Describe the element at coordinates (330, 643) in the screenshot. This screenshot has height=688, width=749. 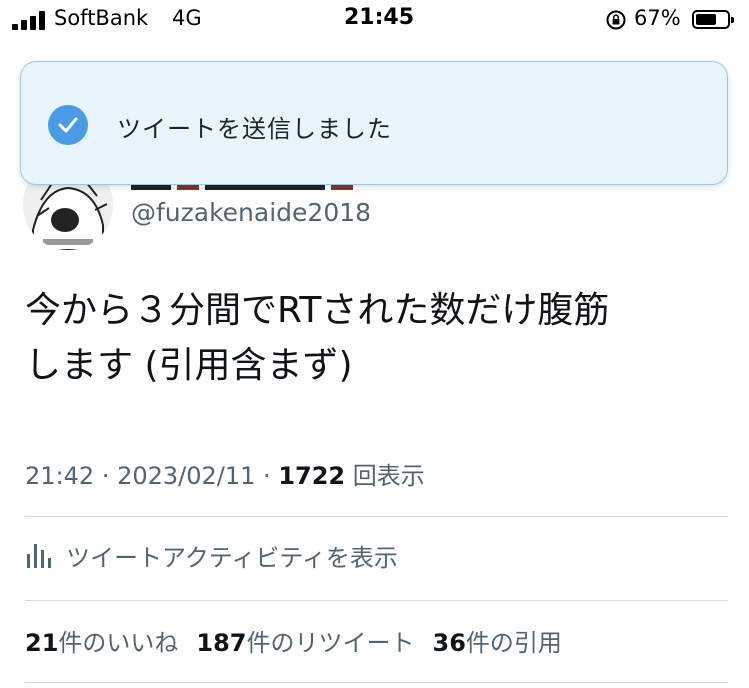
I see `retweets-label: 件のリツイート` at that location.